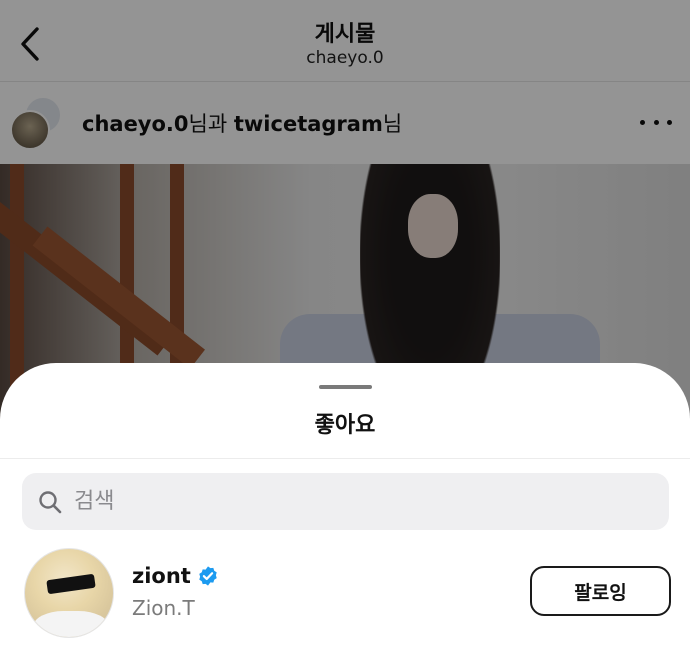 The image size is (690, 650). I want to click on username-text: ziont, so click(161, 576).